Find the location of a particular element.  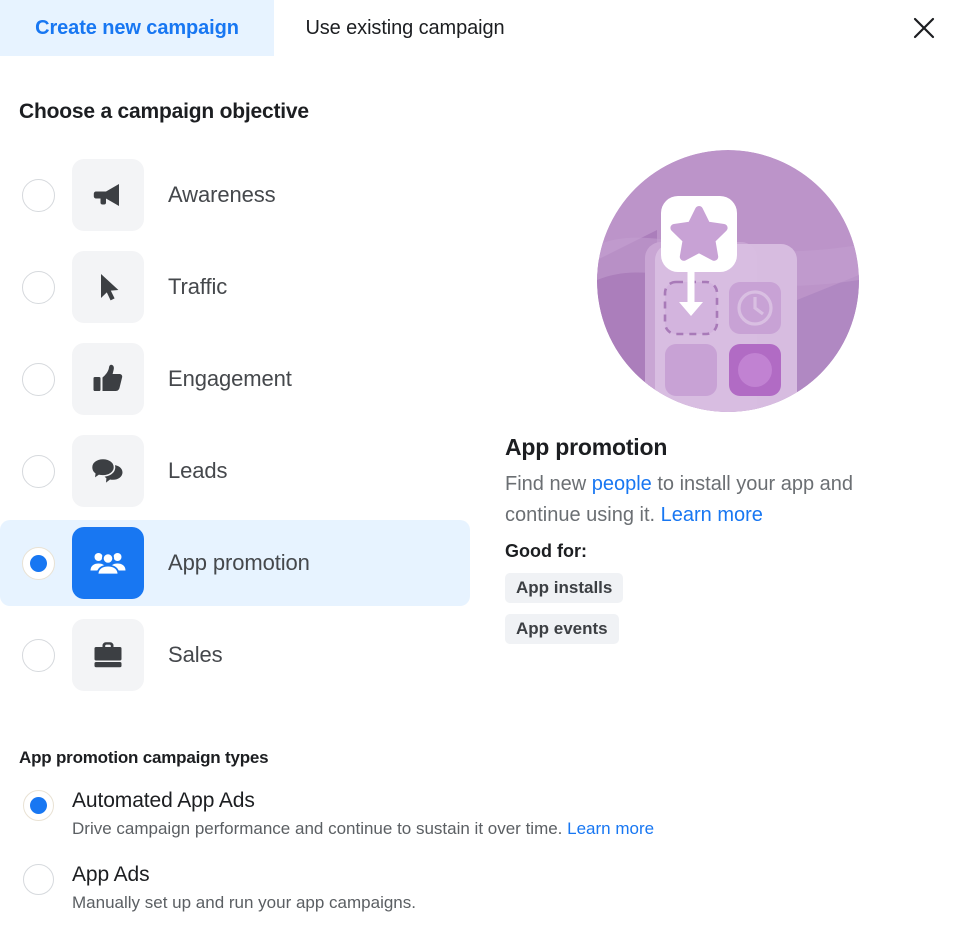

pill-app-events: App events is located at coordinates (562, 629).